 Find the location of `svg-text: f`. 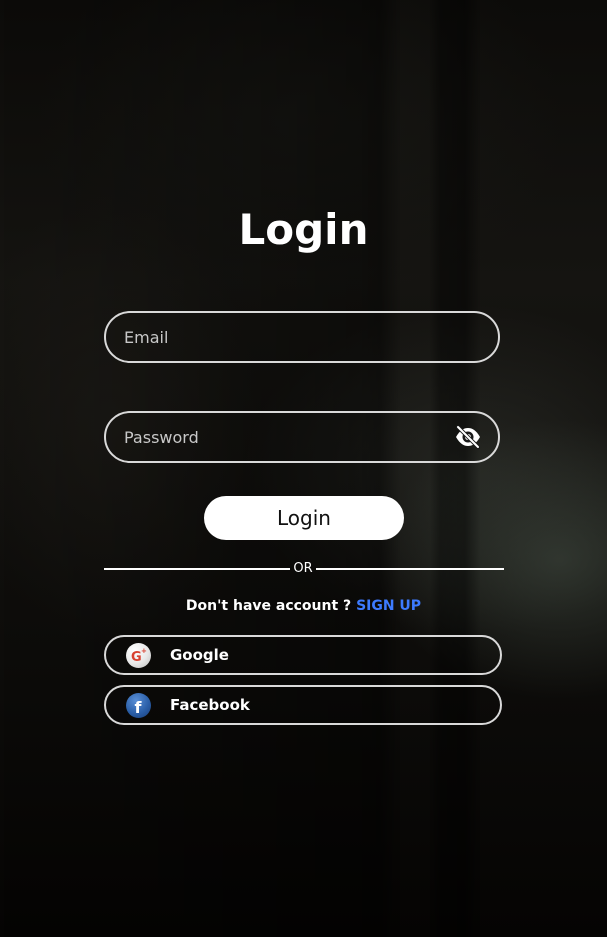

svg-text: f is located at coordinates (139, 707).